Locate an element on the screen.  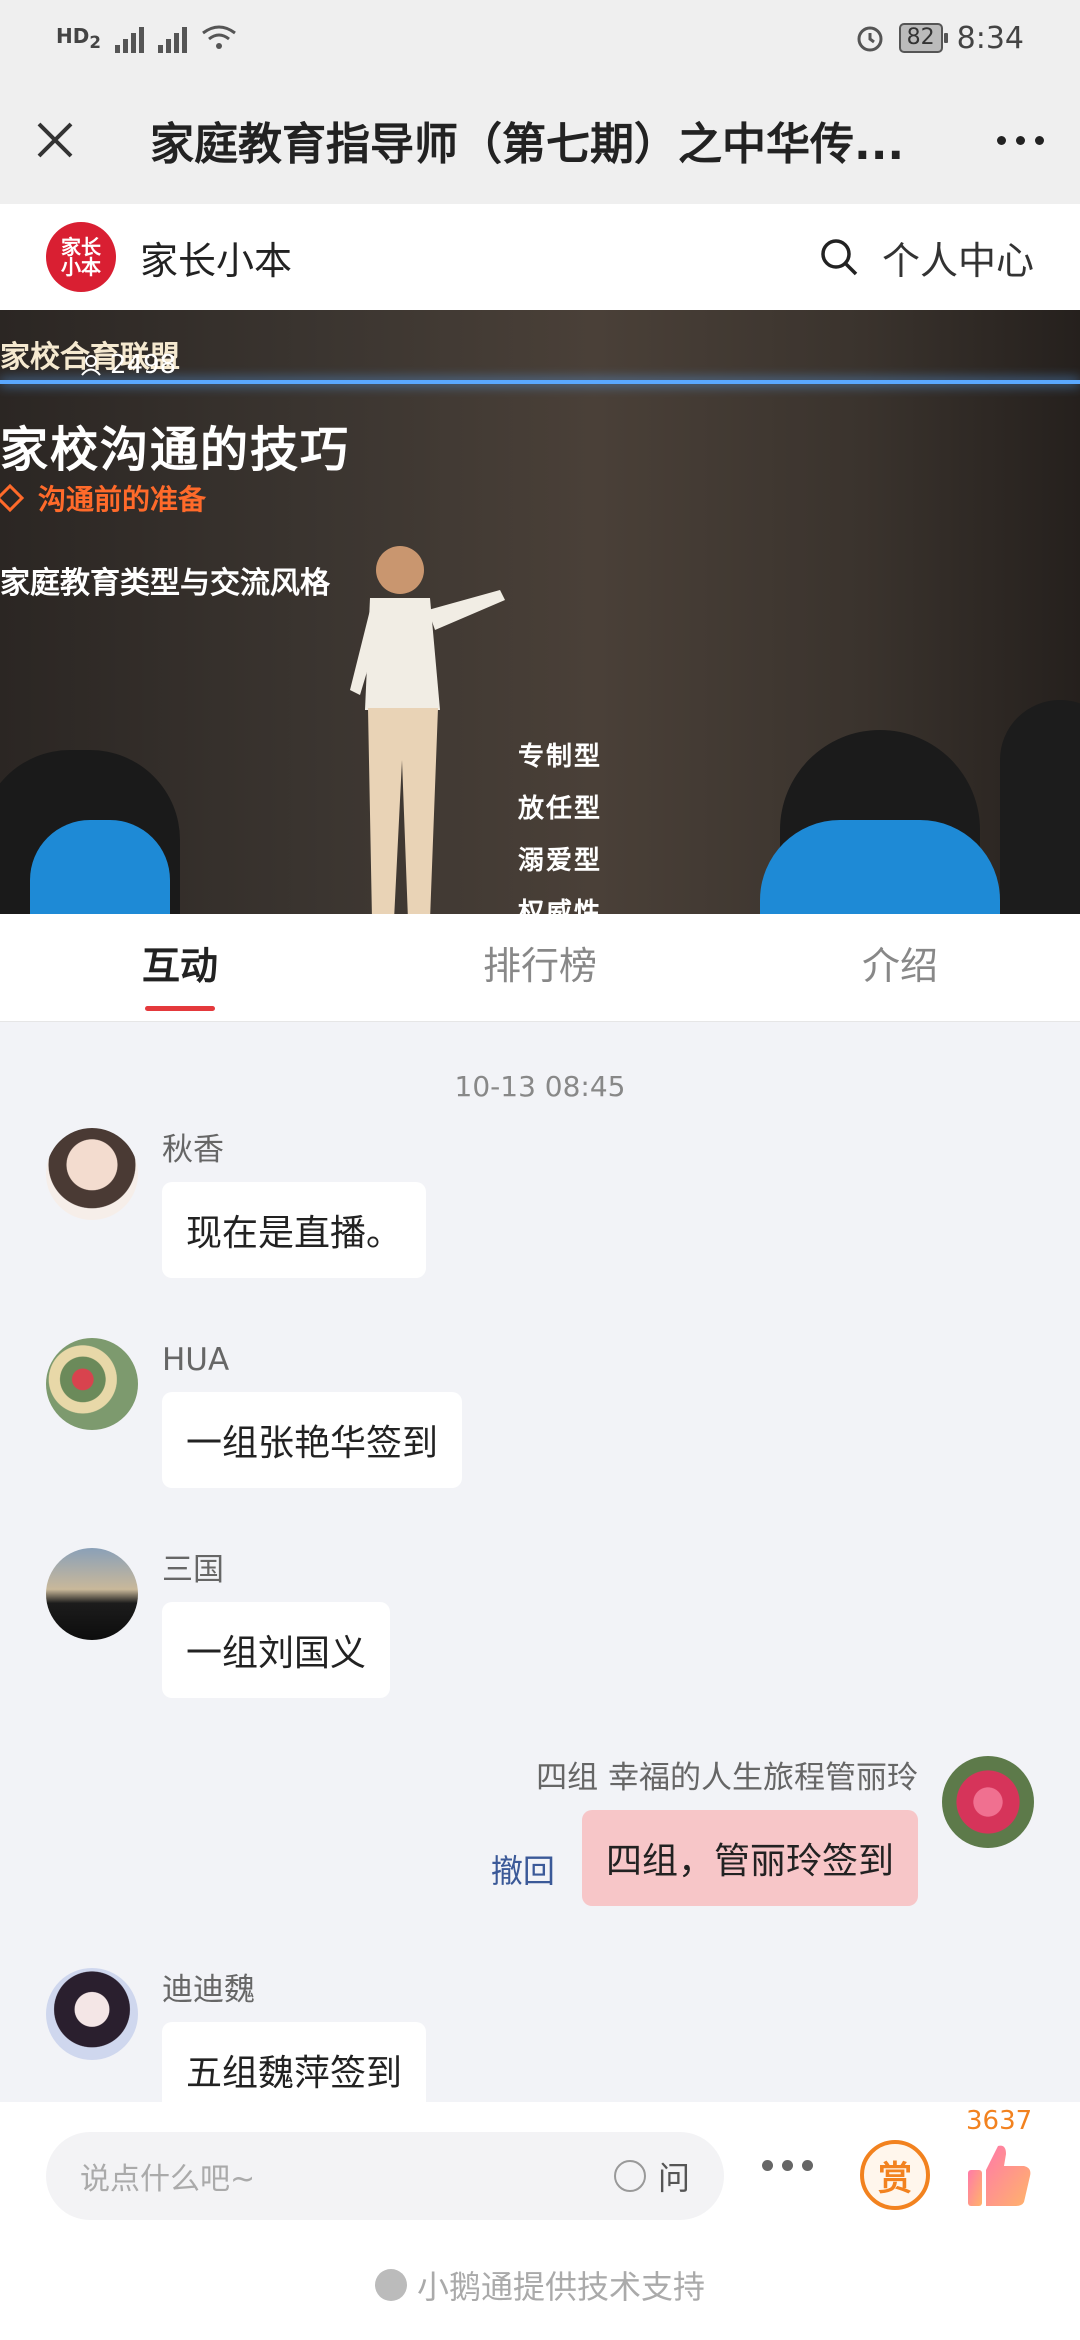
brand-bar: 家长小本 家长小本 个人中心 is located at coordinates (540, 257).